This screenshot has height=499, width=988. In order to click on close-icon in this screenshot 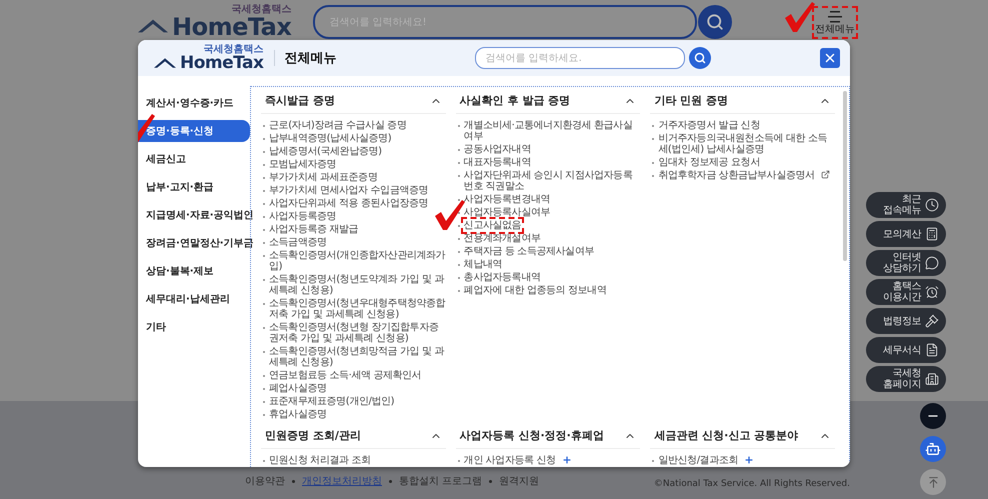, I will do `click(830, 58)`.